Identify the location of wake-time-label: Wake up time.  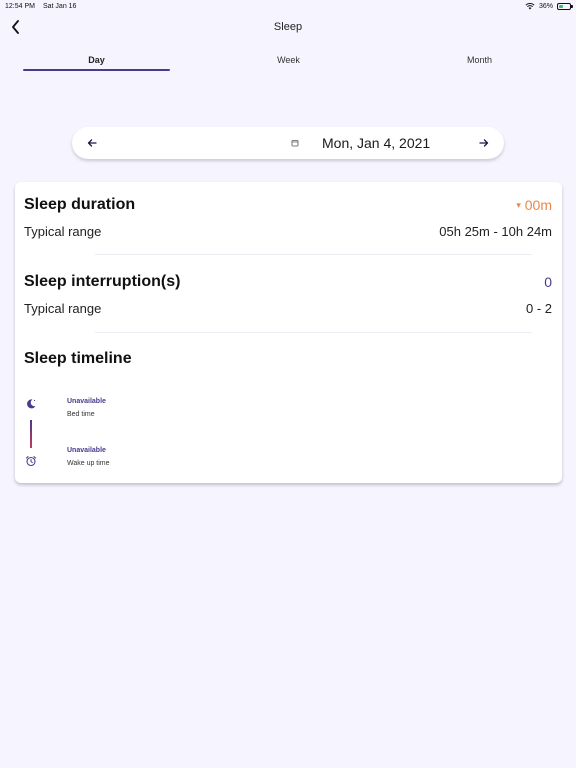
(88, 463).